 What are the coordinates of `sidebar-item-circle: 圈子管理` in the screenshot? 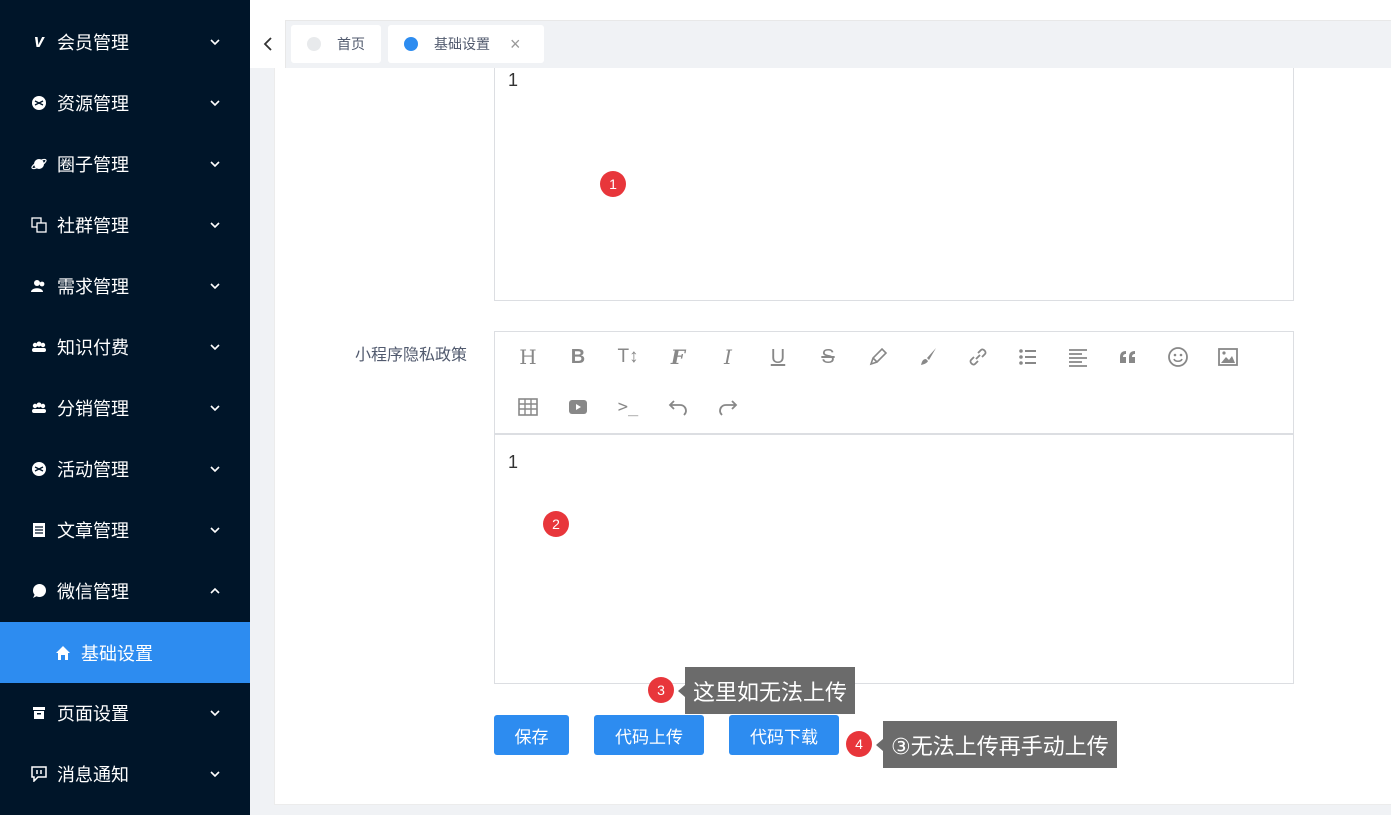 It's located at (125, 163).